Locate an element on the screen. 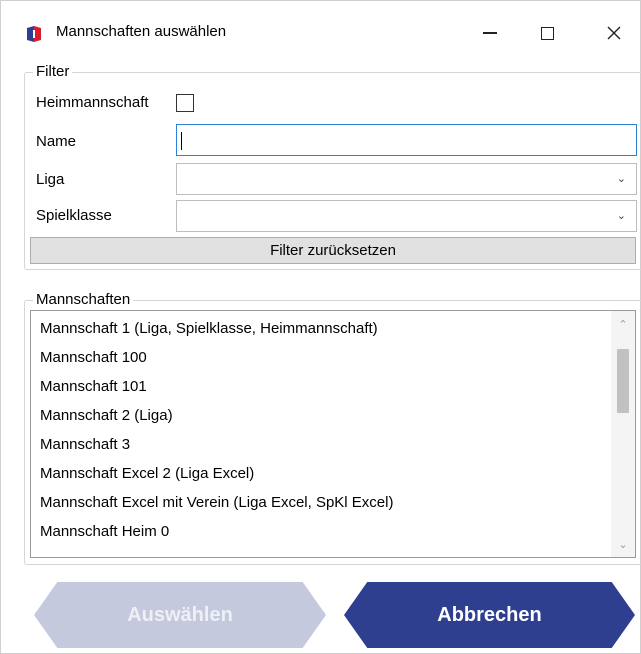 This screenshot has width=641, height=654. name-input is located at coordinates (406, 140).